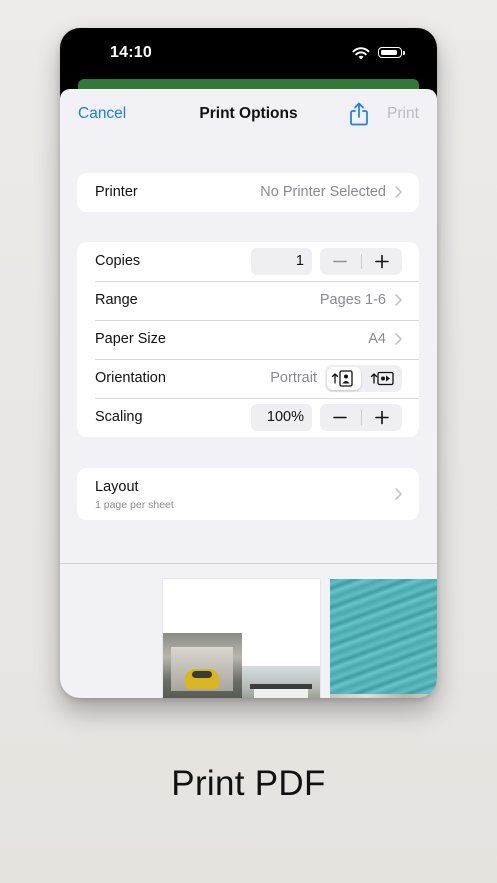  I want to click on paper-size-row: Paper Size A4, so click(248, 339).